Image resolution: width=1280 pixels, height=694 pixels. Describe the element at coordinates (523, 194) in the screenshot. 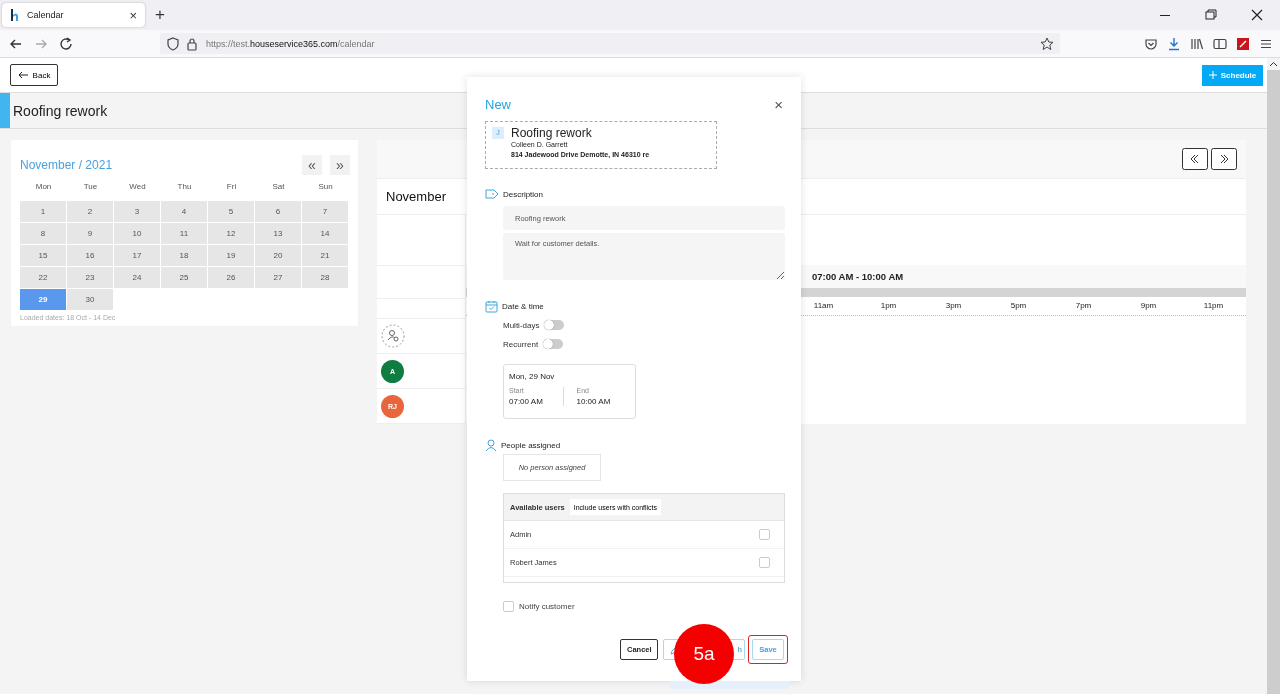

I see `description-label: Description` at that location.